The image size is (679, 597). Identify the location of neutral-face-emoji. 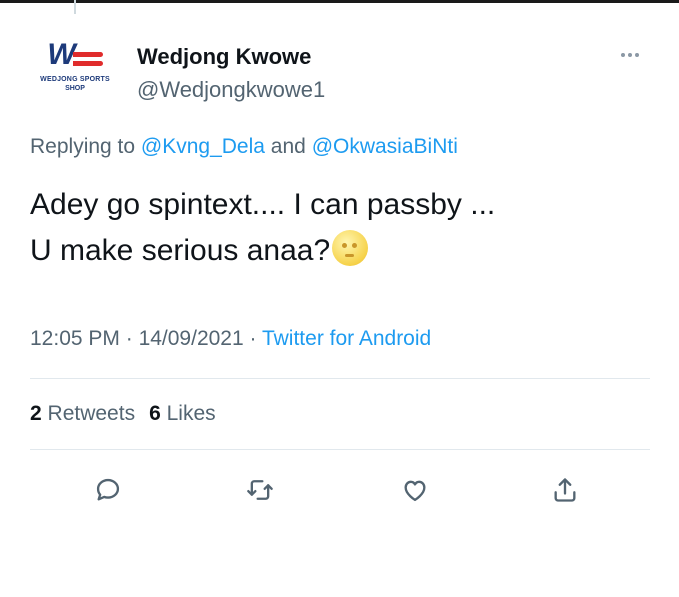
(350, 248).